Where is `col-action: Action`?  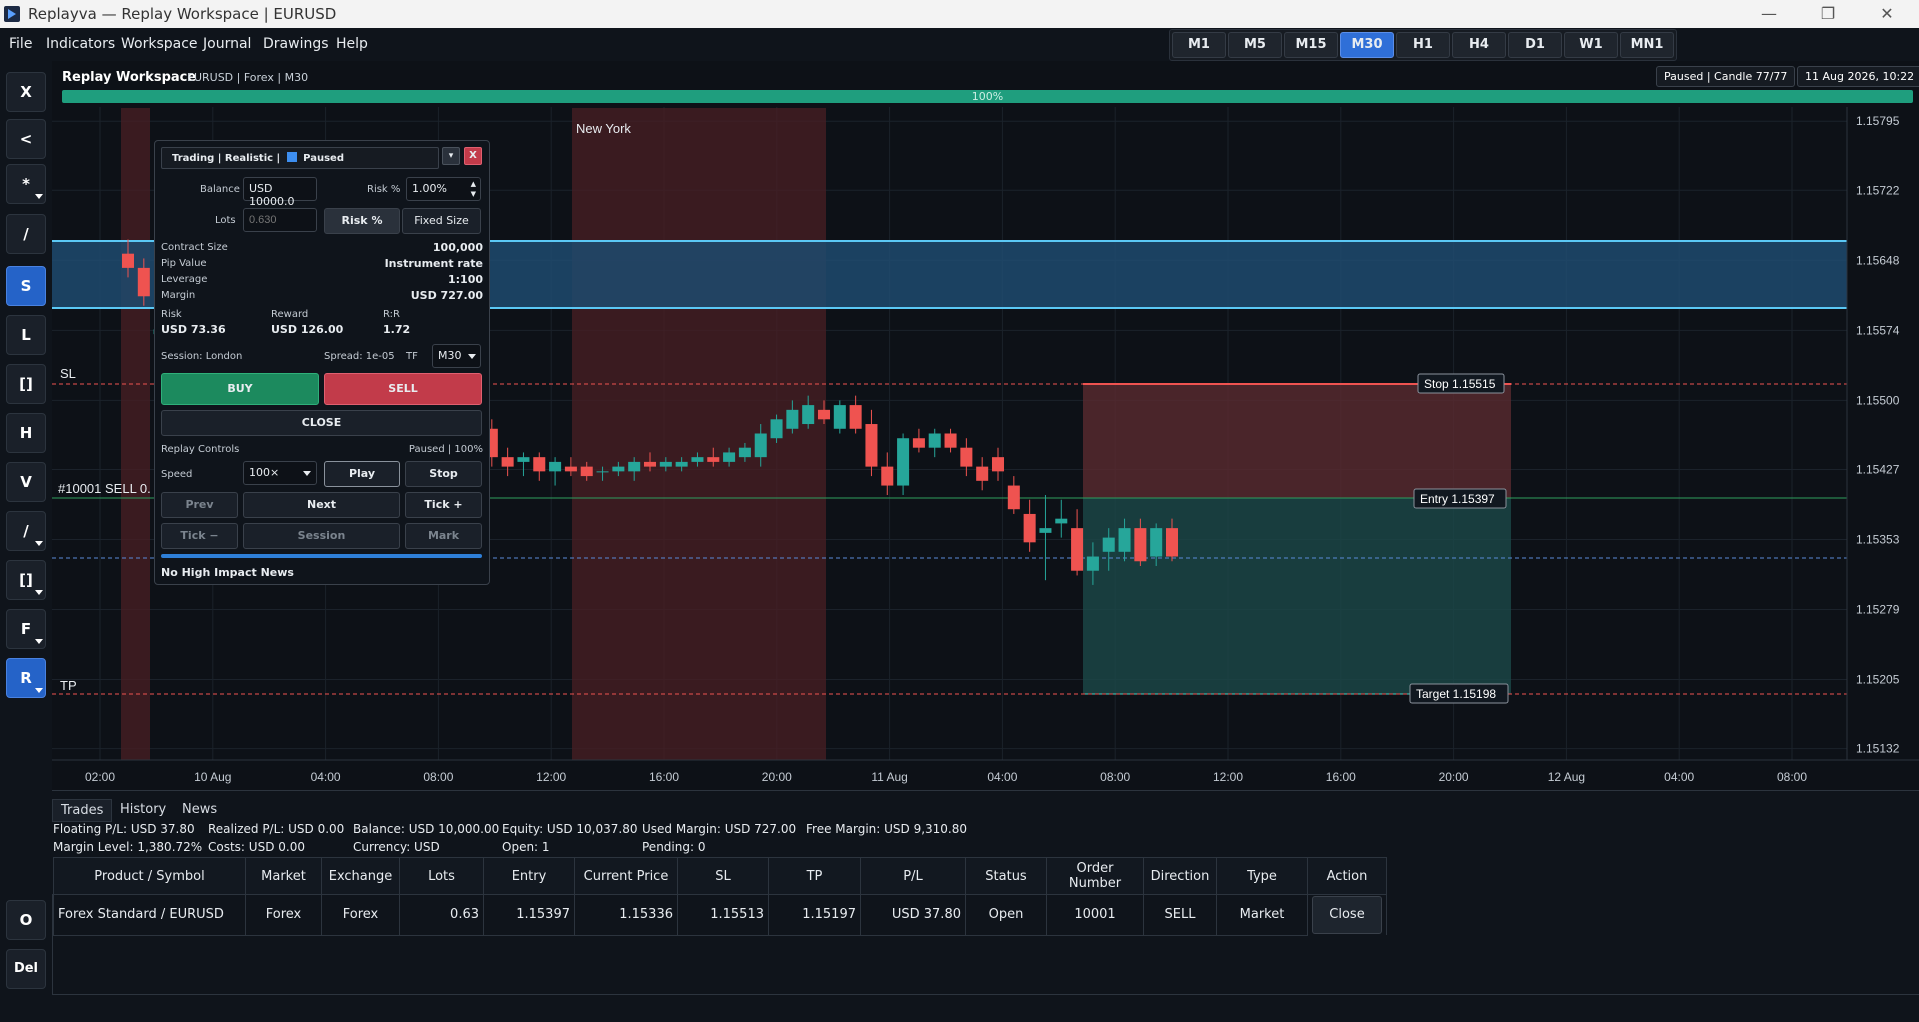
col-action: Action is located at coordinates (1347, 876).